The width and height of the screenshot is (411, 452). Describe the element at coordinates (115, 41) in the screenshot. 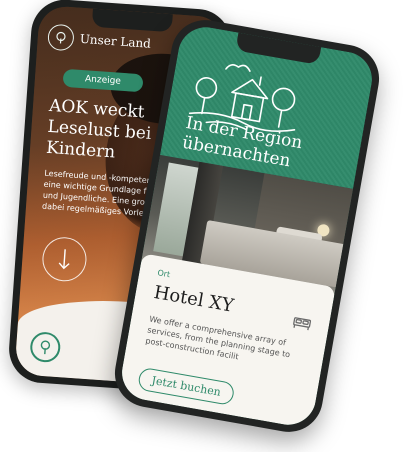

I see `brand-title: Unser Land` at that location.